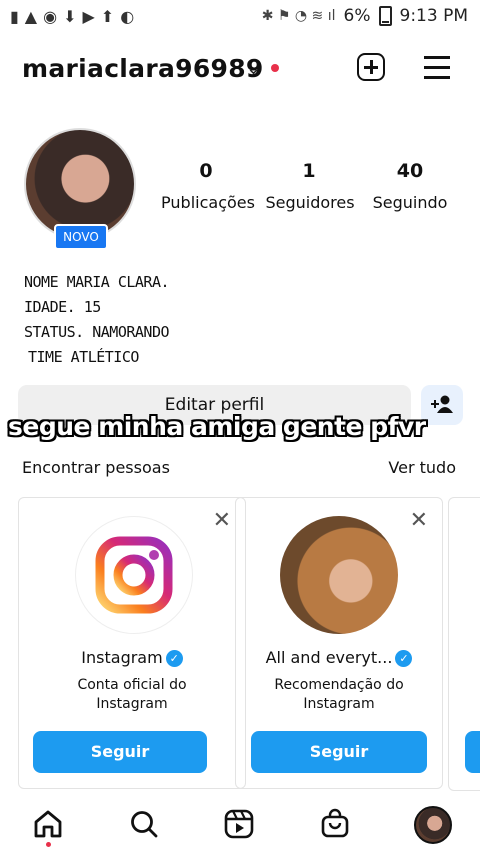 This screenshot has height=854, width=480. I want to click on suggestion-name: All and everyt... ✓, so click(339, 657).